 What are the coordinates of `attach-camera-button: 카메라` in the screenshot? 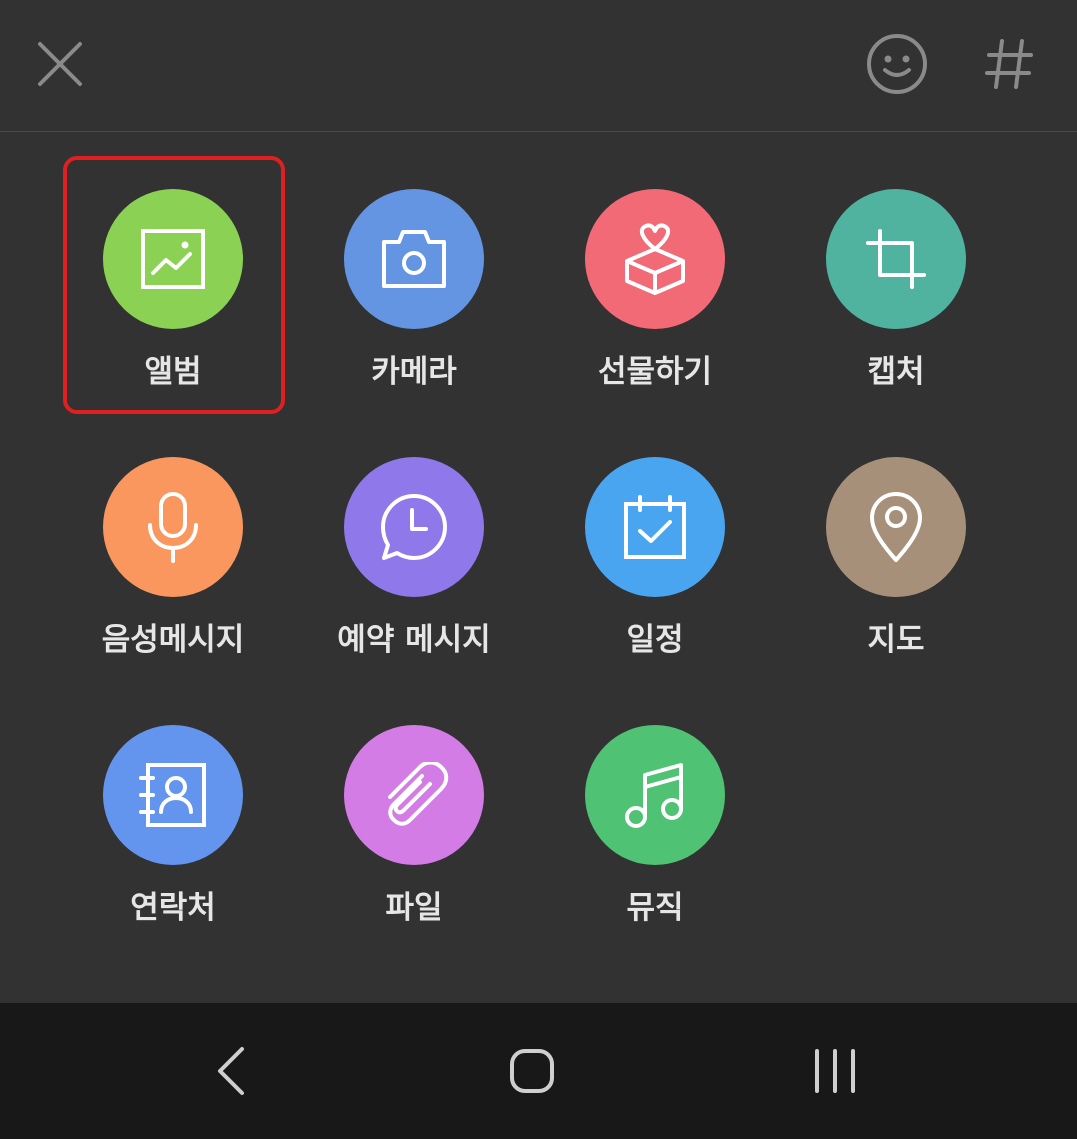 It's located at (414, 319).